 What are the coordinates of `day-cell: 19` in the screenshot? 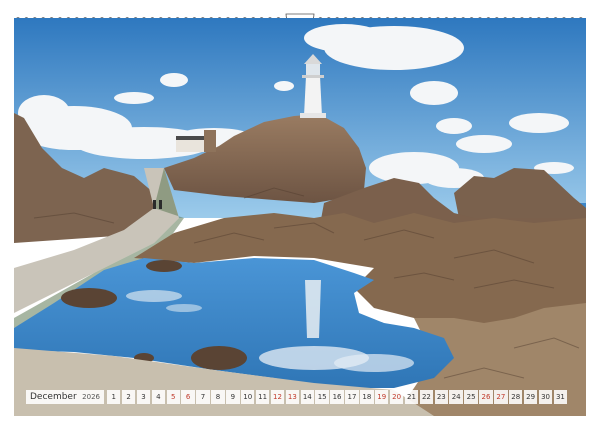 It's located at (382, 397).